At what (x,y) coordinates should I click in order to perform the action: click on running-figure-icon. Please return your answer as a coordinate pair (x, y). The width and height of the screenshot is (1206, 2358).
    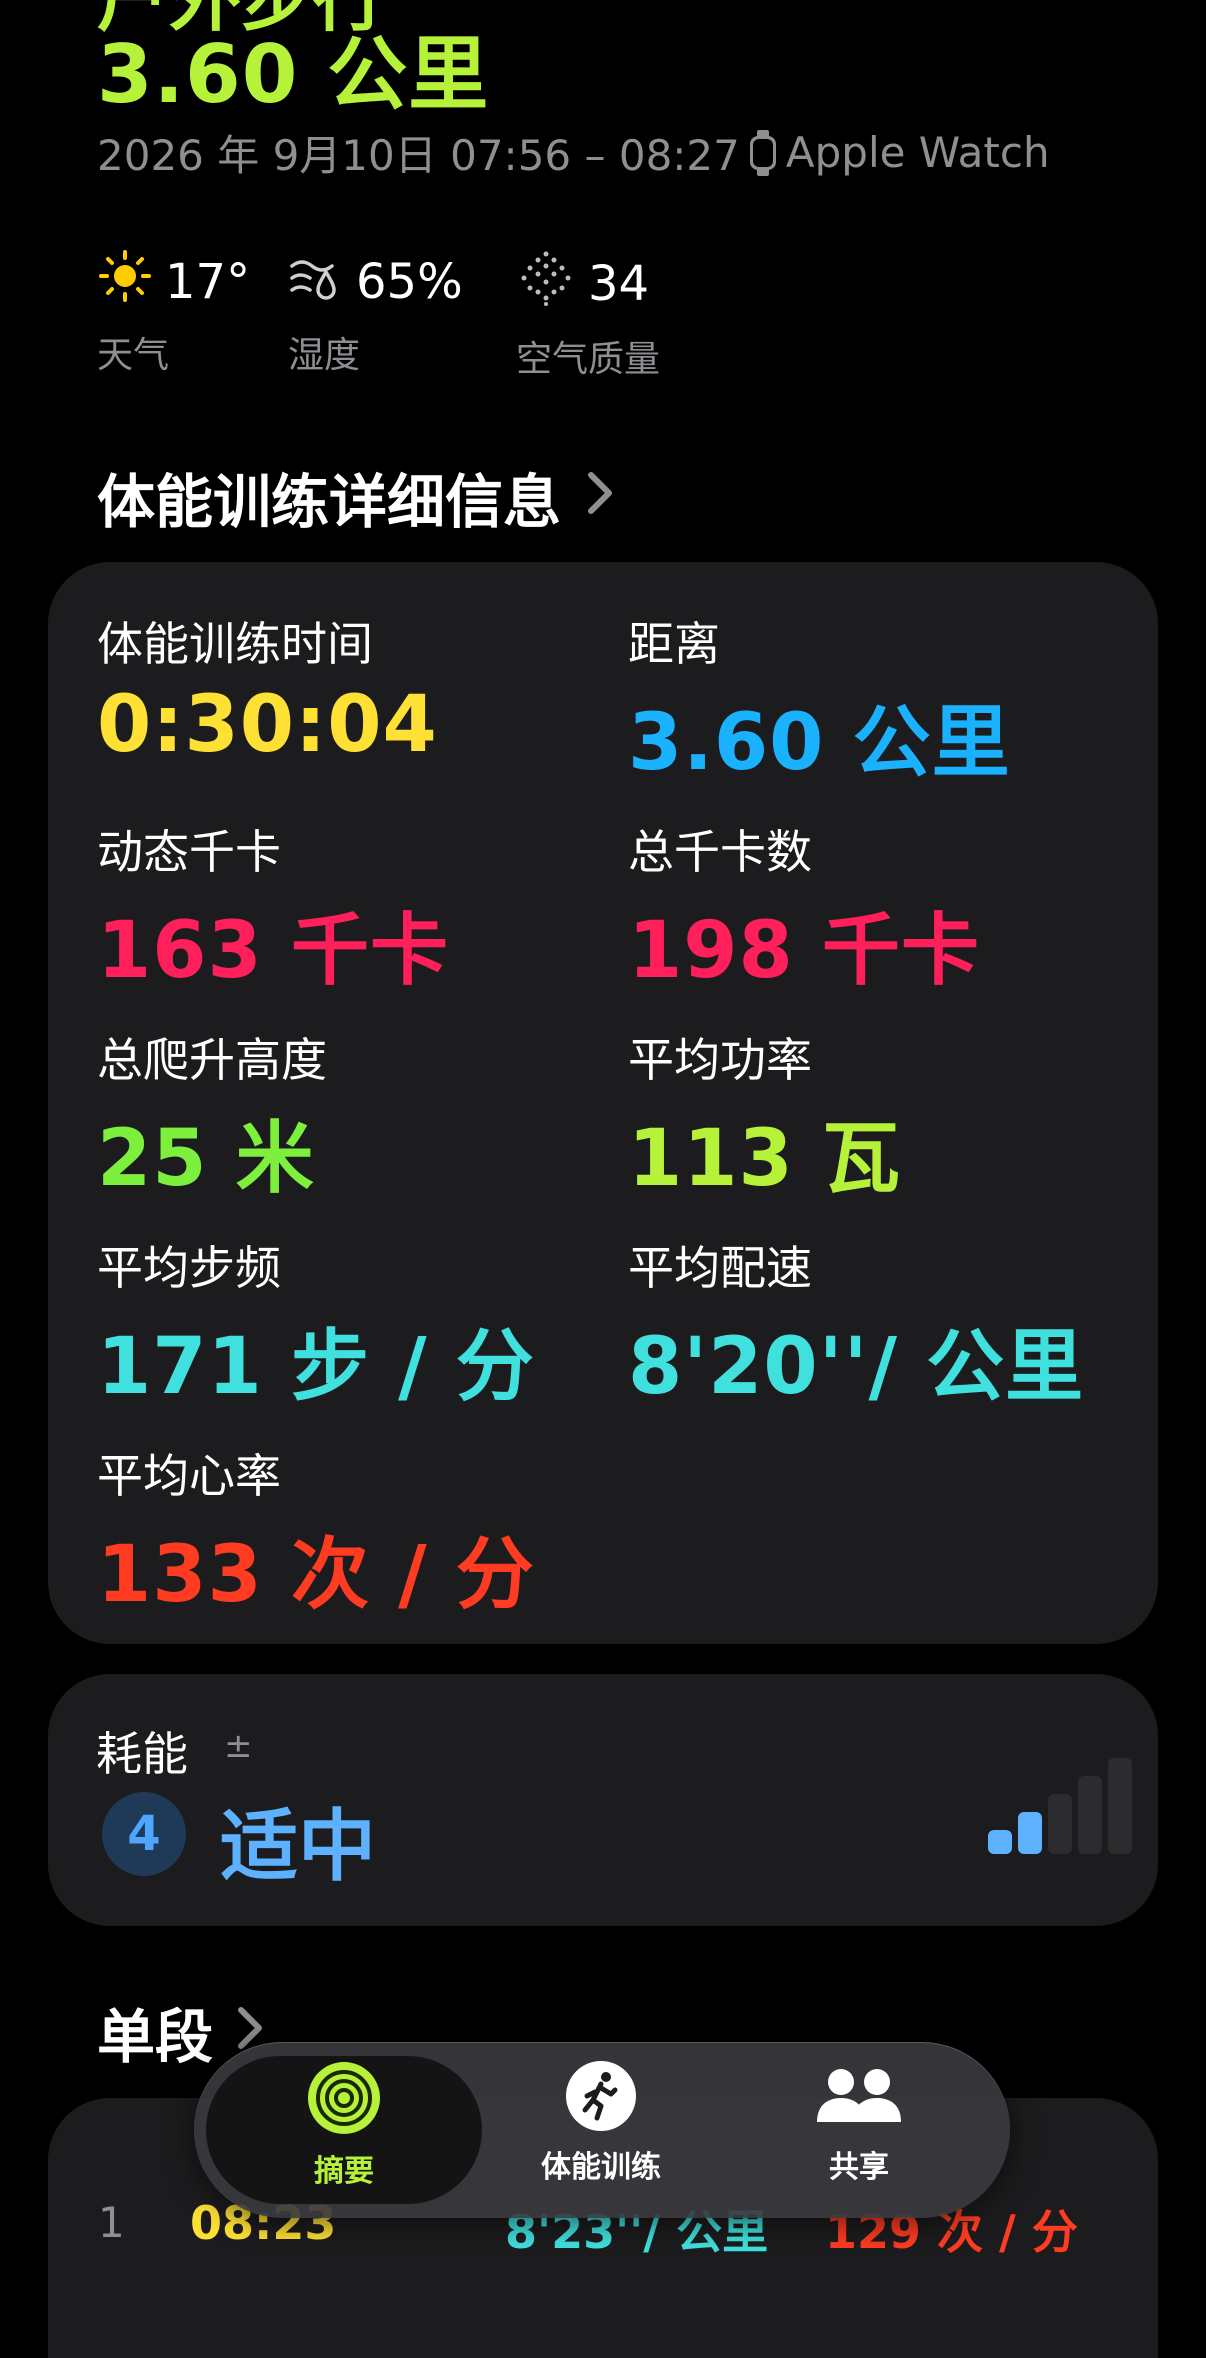
    Looking at the image, I should click on (601, 2098).